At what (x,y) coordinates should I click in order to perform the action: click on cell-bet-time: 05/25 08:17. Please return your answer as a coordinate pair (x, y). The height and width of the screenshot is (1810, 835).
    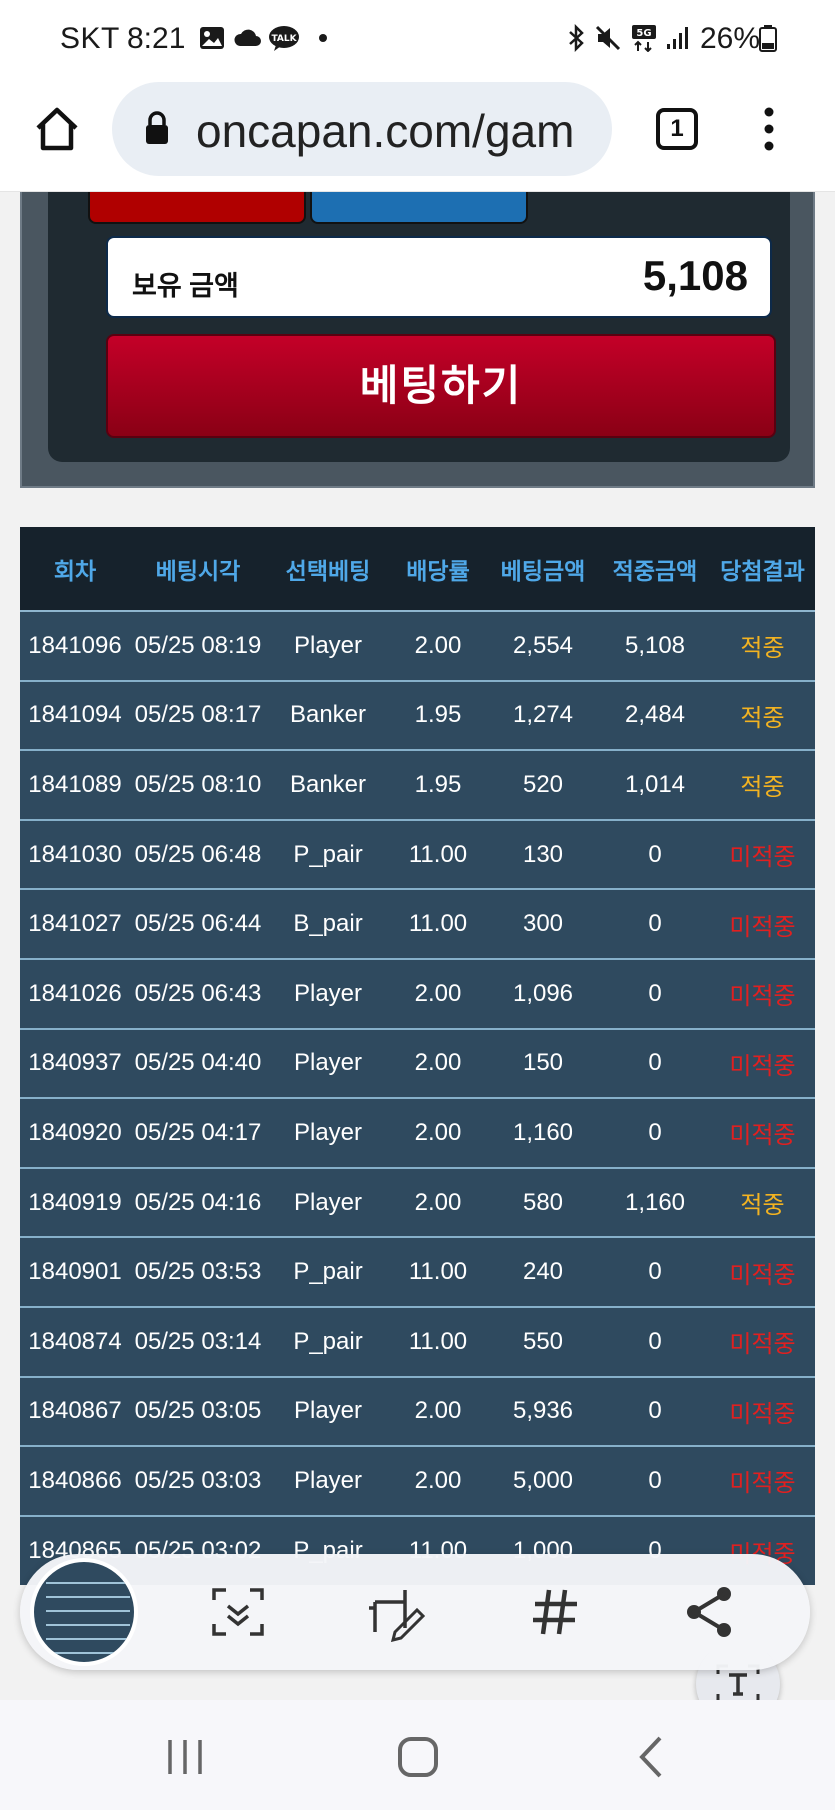
    Looking at the image, I should click on (198, 715).